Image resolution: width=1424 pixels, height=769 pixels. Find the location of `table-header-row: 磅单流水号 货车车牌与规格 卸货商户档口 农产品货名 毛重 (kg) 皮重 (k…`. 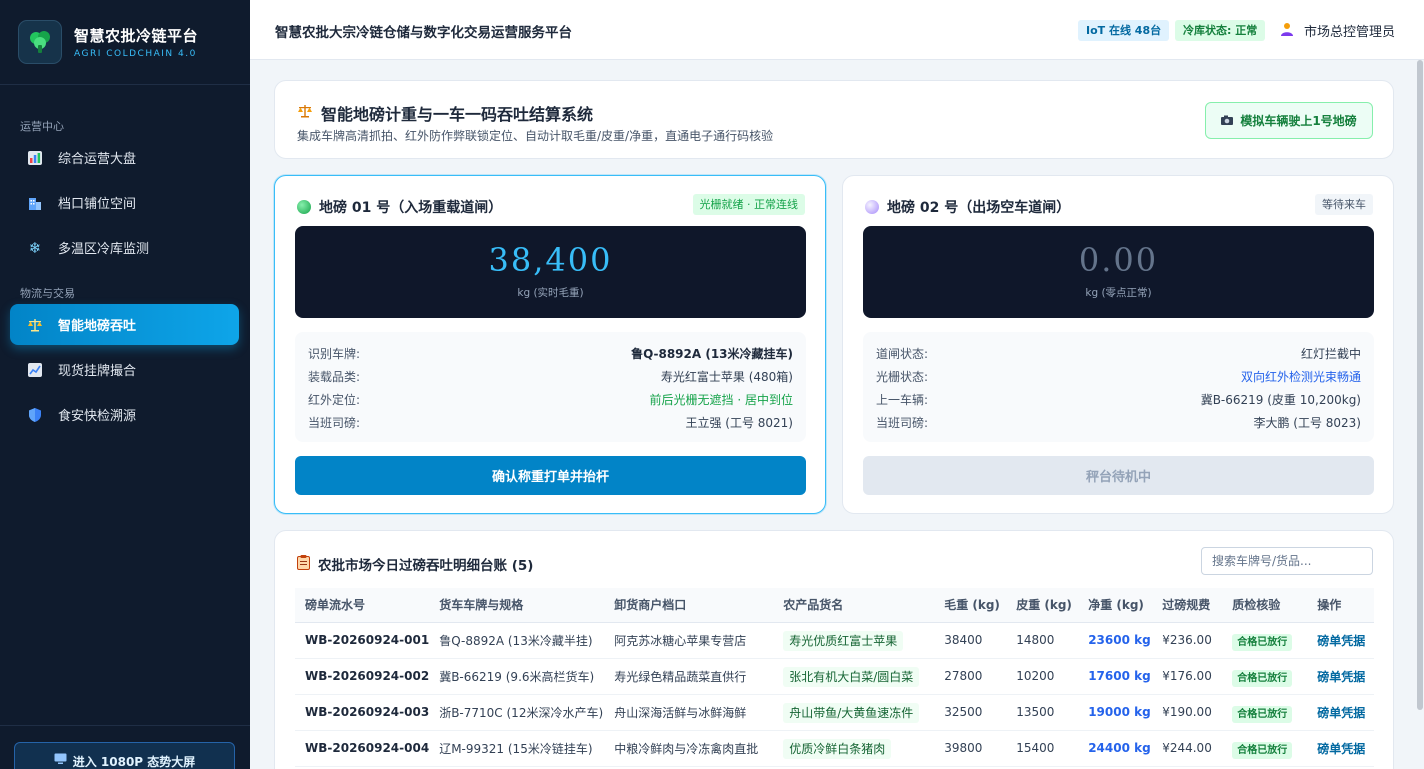

table-header-row: 磅单流水号 货车车牌与规格 卸货商户档口 农产品货名 毛重 (kg) 皮重 (k… is located at coordinates (834, 605).